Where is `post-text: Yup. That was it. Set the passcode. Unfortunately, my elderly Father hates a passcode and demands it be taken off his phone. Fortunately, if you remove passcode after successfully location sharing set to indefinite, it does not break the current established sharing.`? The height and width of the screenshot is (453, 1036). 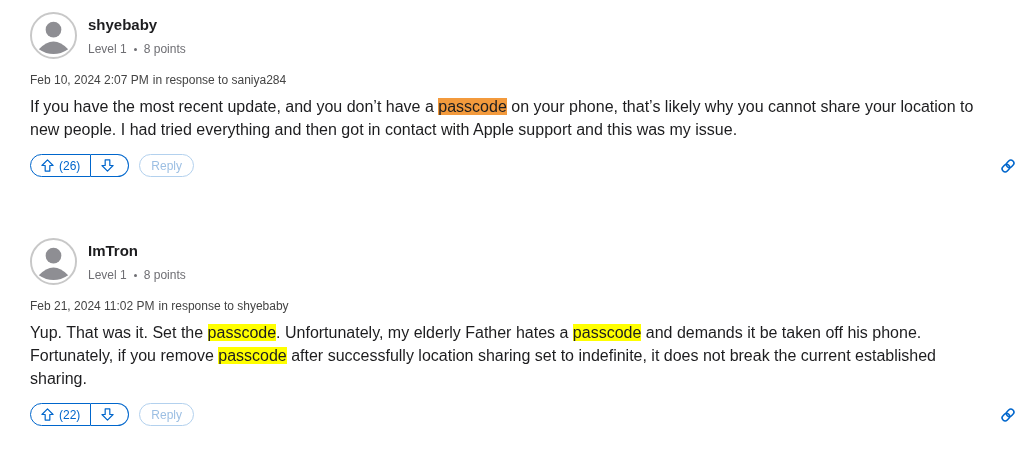 post-text: Yup. That was it. Set the passcode. Unfortunately, my elderly Father hates a passcode and demands it be taken off his phone. Fortunately, if you remove passcode after successfully location sharing set to indefinite, it does not break the current established sharing. is located at coordinates (483, 356).